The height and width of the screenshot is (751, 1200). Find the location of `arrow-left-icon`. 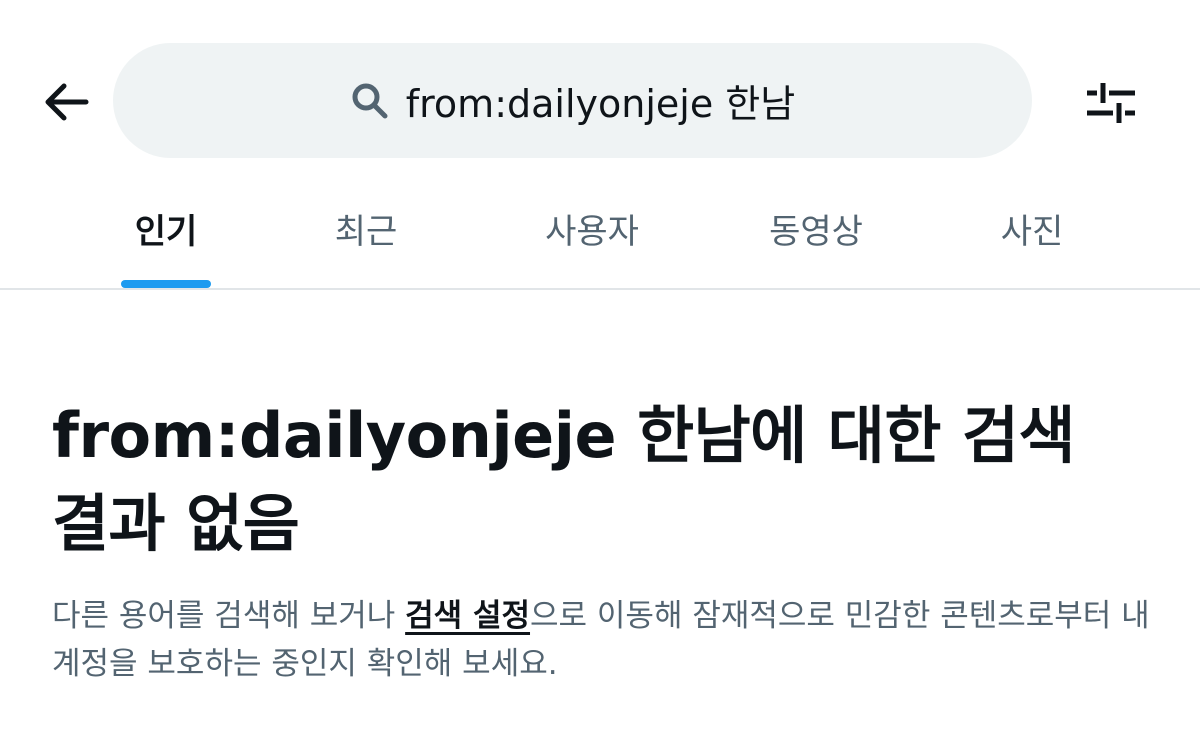

arrow-left-icon is located at coordinates (66, 104).